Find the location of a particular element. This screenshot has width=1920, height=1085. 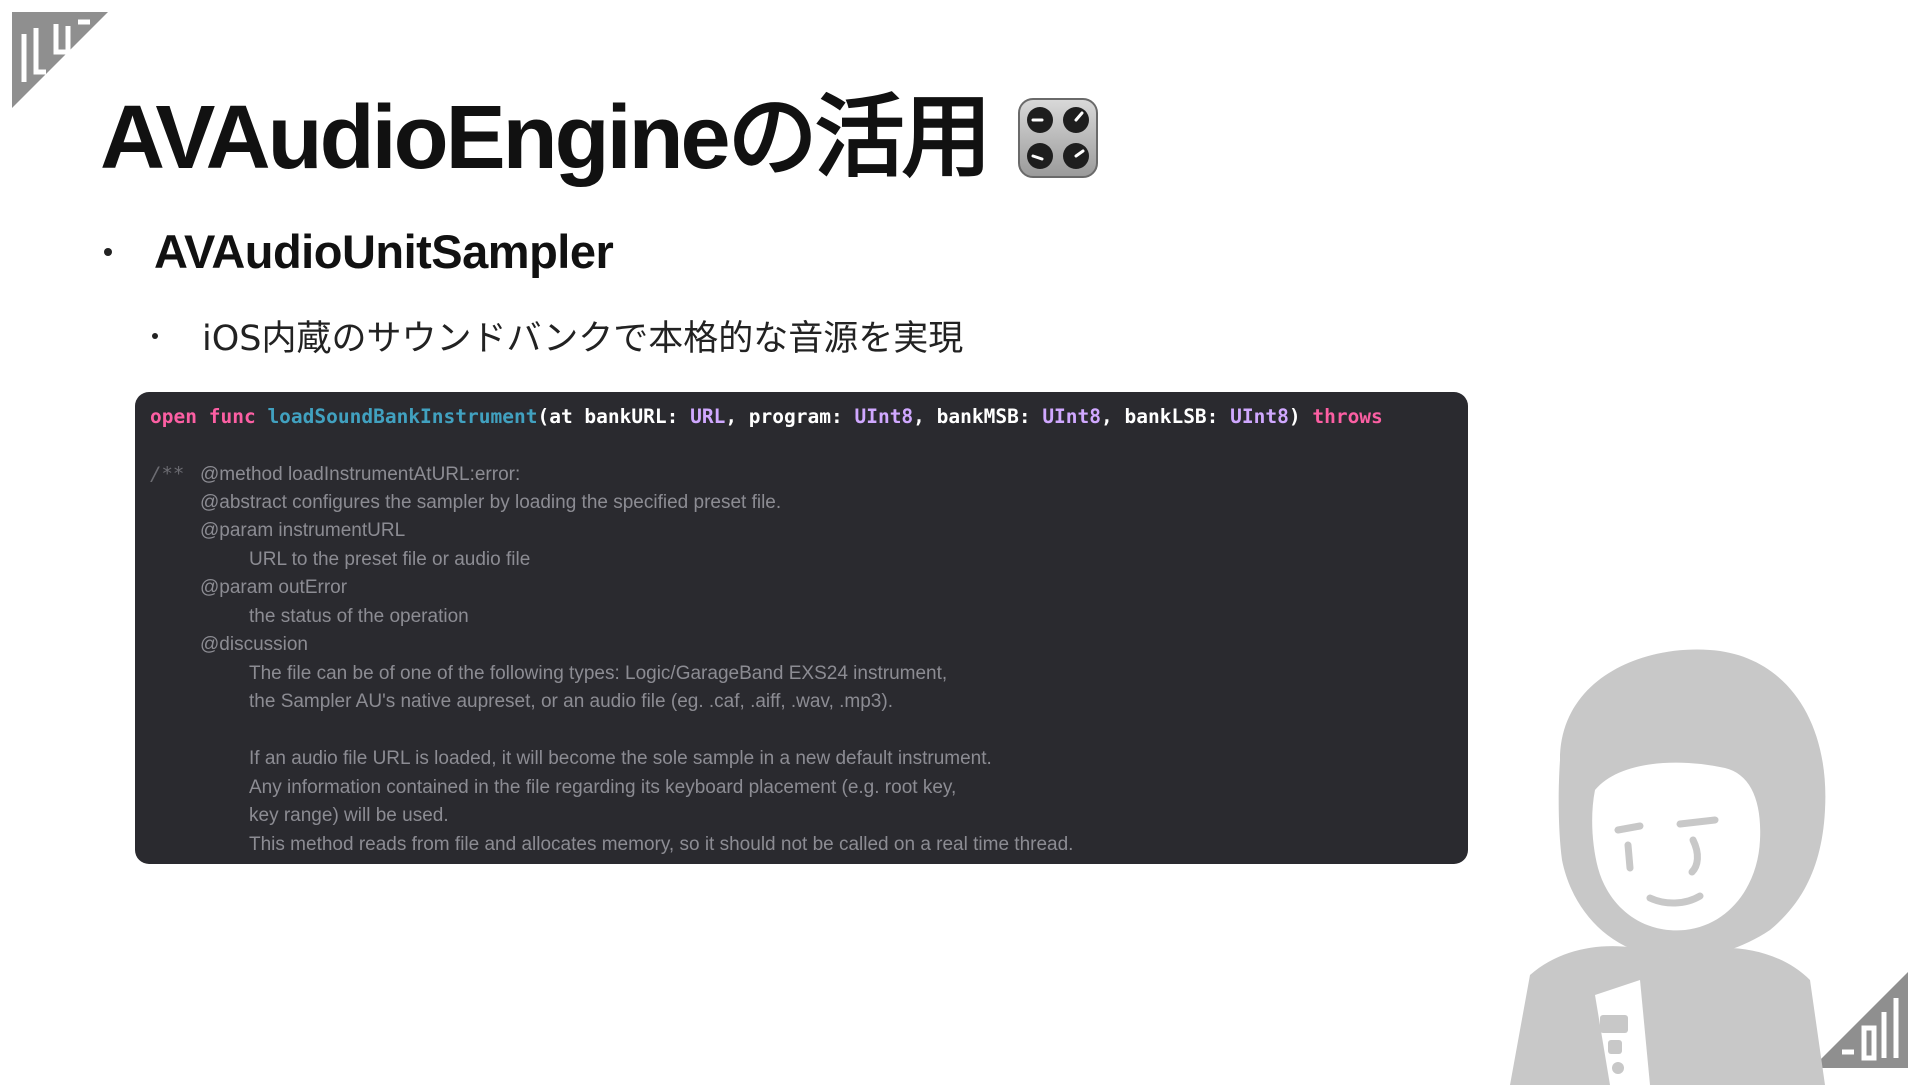

bullet-item-level-2: iOS内蔵のサウンドバンクで本格的な音源を実現 is located at coordinates (557, 335).